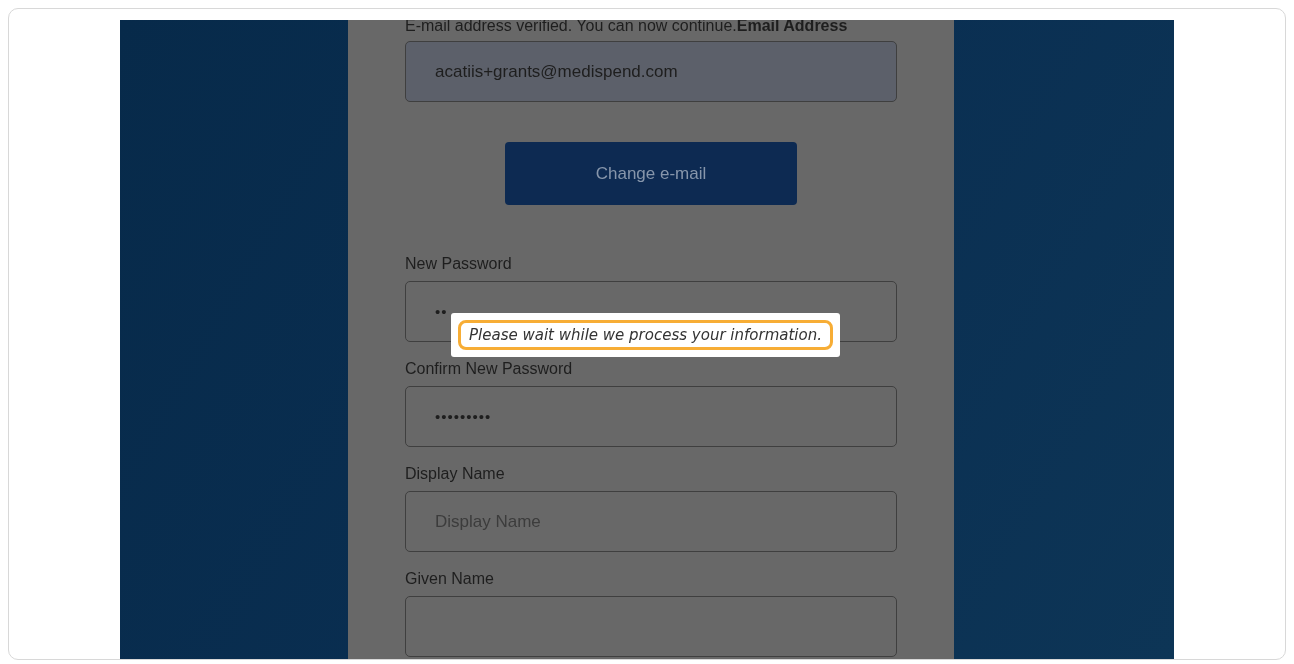  I want to click on text-field, so click(651, 626).